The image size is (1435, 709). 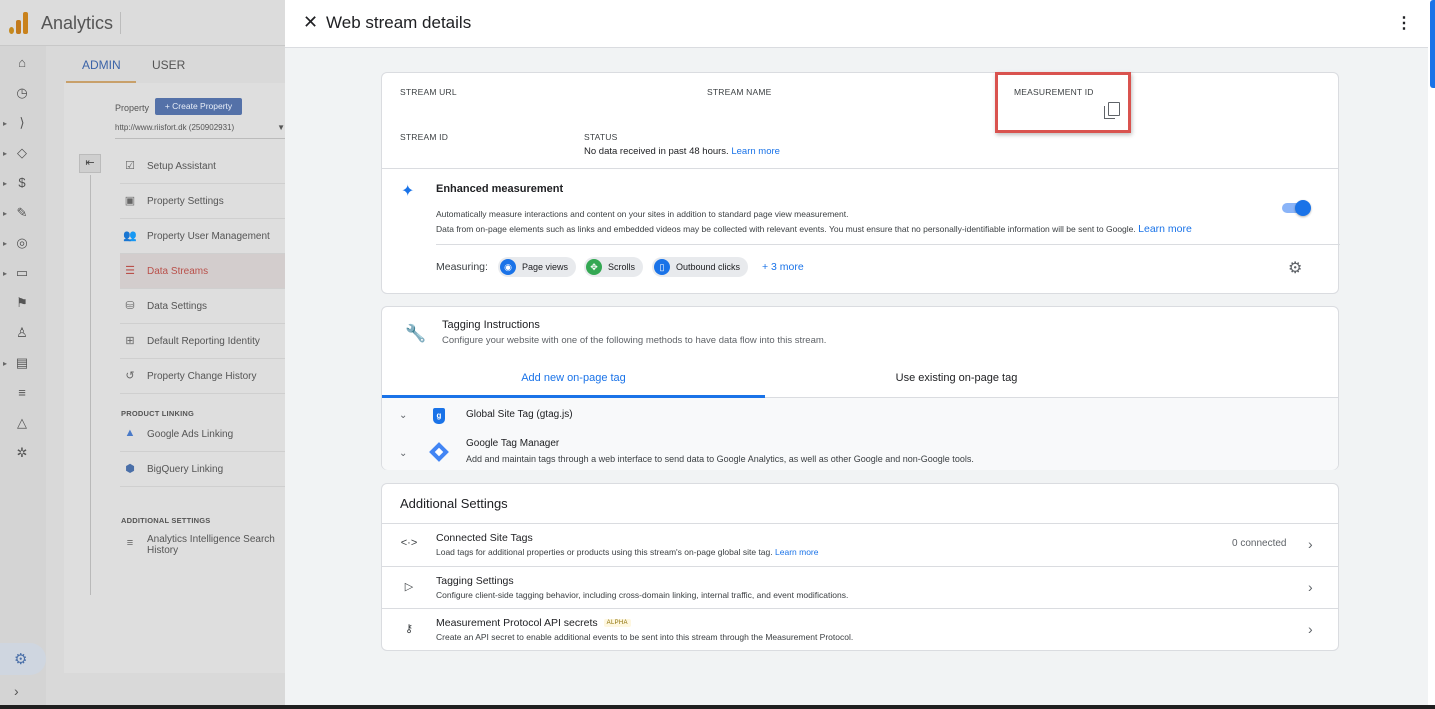 I want to click on audience-icon: ≡, so click(x=22, y=393).